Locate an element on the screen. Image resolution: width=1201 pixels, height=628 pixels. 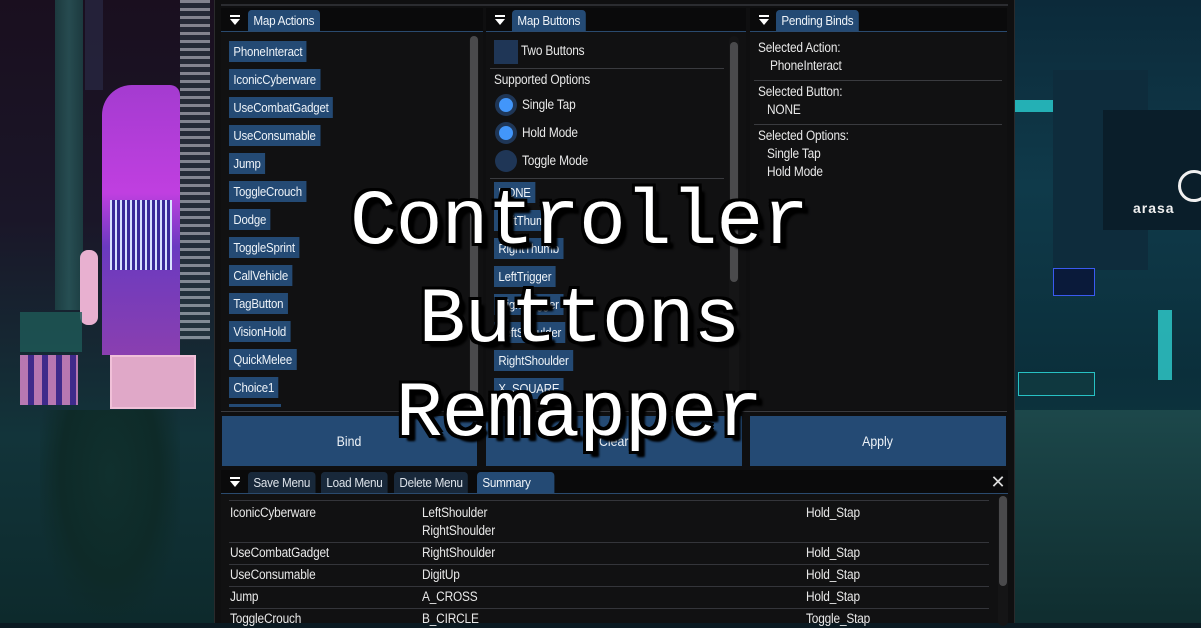
tab-delete-menu: Delete Menu is located at coordinates (431, 482).